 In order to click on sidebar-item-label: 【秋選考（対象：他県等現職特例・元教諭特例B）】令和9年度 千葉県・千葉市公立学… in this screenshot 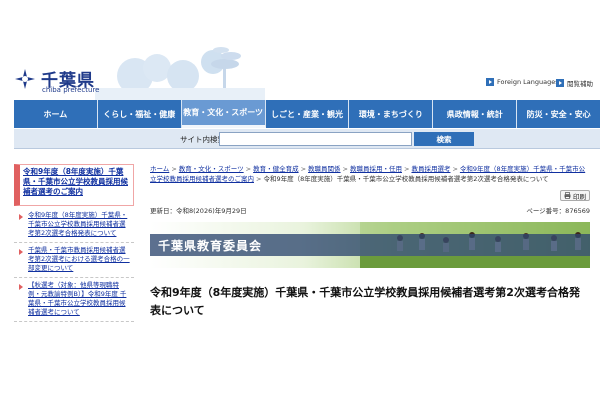, I will do `click(77, 298)`.